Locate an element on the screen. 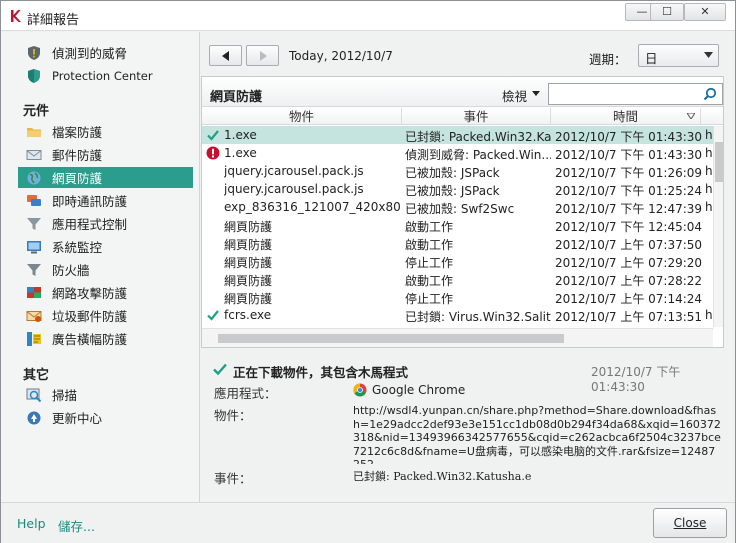 This screenshot has width=736, height=543. sidebar-item-system-watcher: 系統監控 is located at coordinates (105, 246).